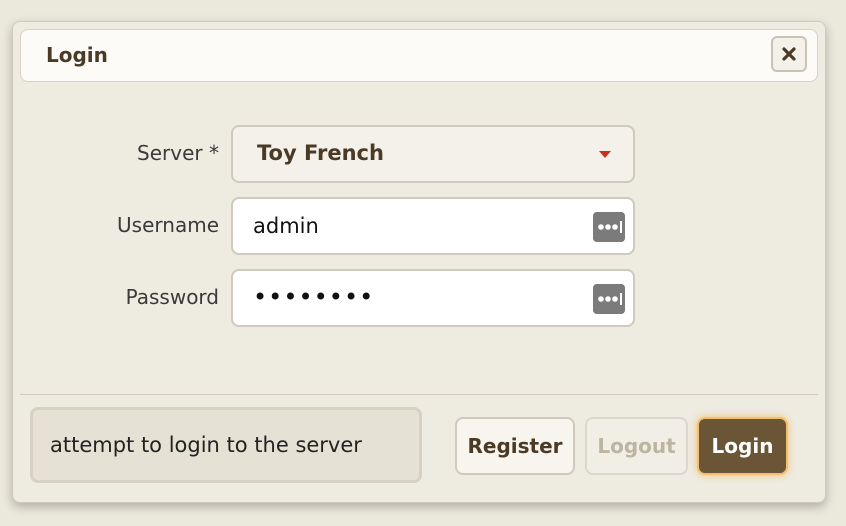 The image size is (846, 526). What do you see at coordinates (178, 153) in the screenshot?
I see `server-label: Server *` at bounding box center [178, 153].